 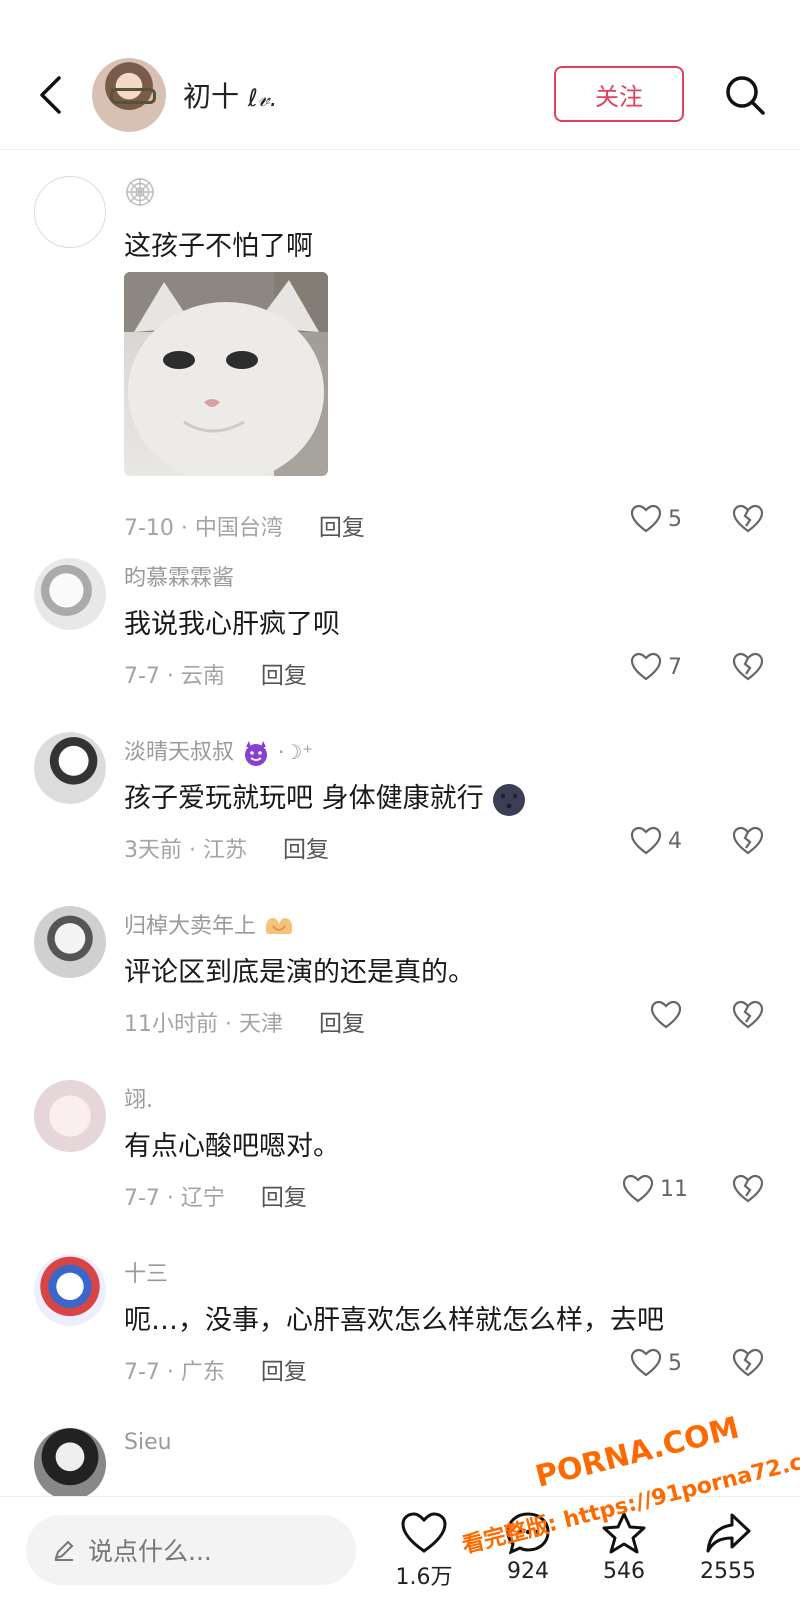 I want to click on author-avatar, so click(x=129, y=95).